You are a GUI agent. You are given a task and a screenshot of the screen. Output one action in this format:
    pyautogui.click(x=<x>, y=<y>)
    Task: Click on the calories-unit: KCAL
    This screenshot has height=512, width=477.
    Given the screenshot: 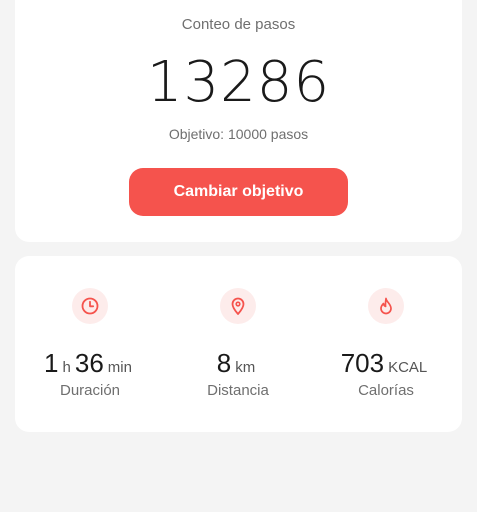 What is the action you would take?
    pyautogui.click(x=408, y=367)
    